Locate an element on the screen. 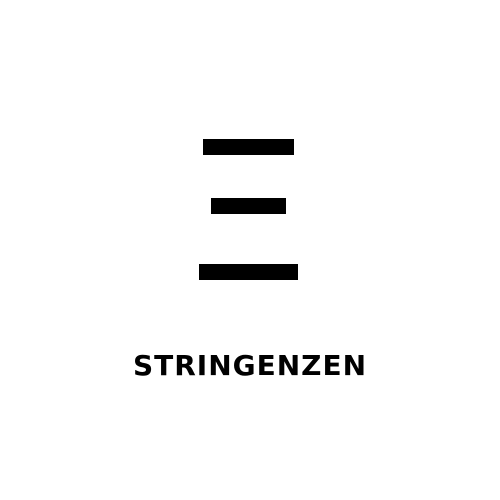 The height and width of the screenshot is (500, 500). logo-bar-top is located at coordinates (248, 147).